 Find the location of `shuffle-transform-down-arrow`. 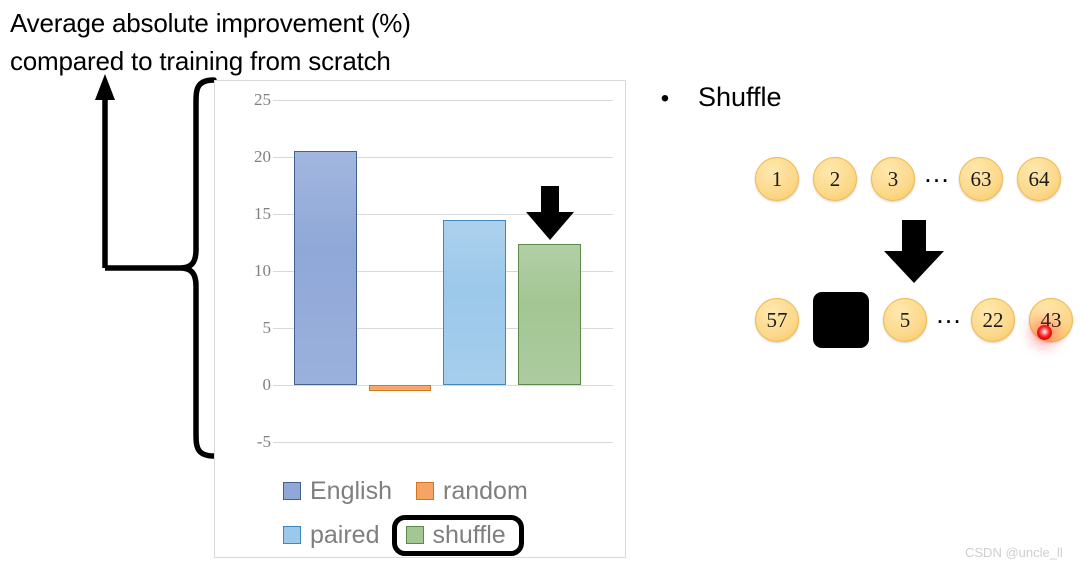

shuffle-transform-down-arrow is located at coordinates (914, 252).